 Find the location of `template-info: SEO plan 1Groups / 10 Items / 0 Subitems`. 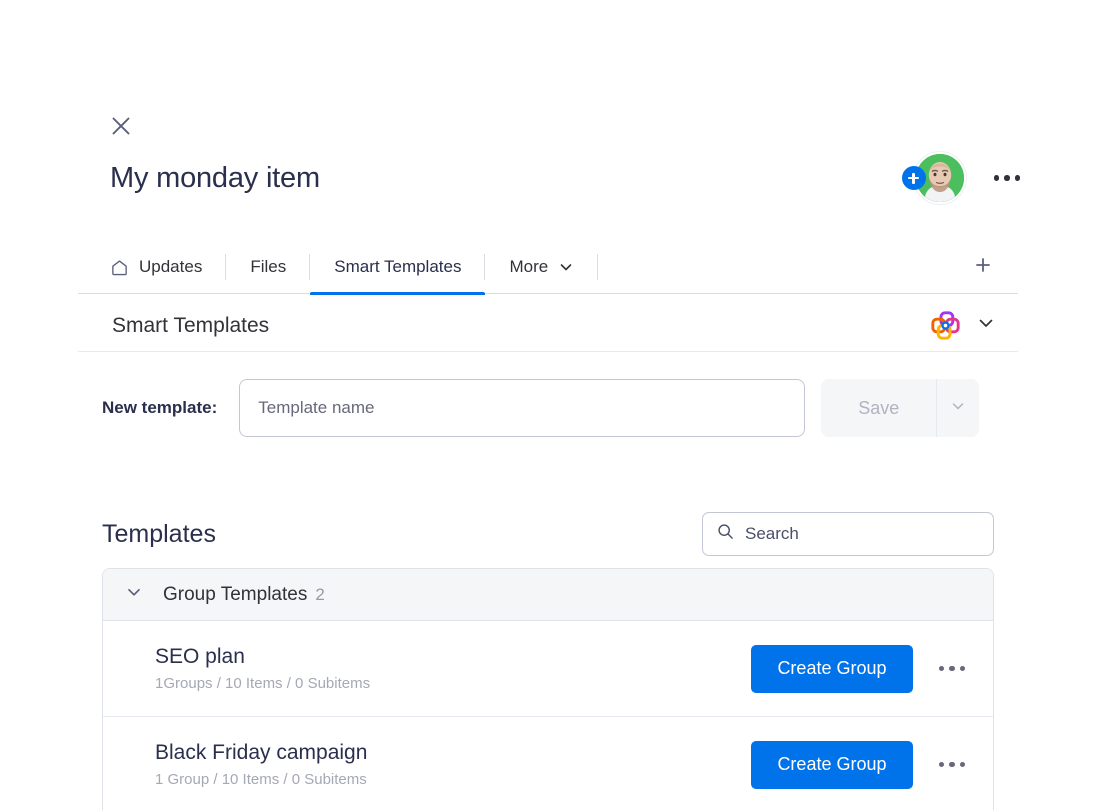

template-info: SEO plan 1Groups / 10 Items / 0 Subitems is located at coordinates (262, 668).